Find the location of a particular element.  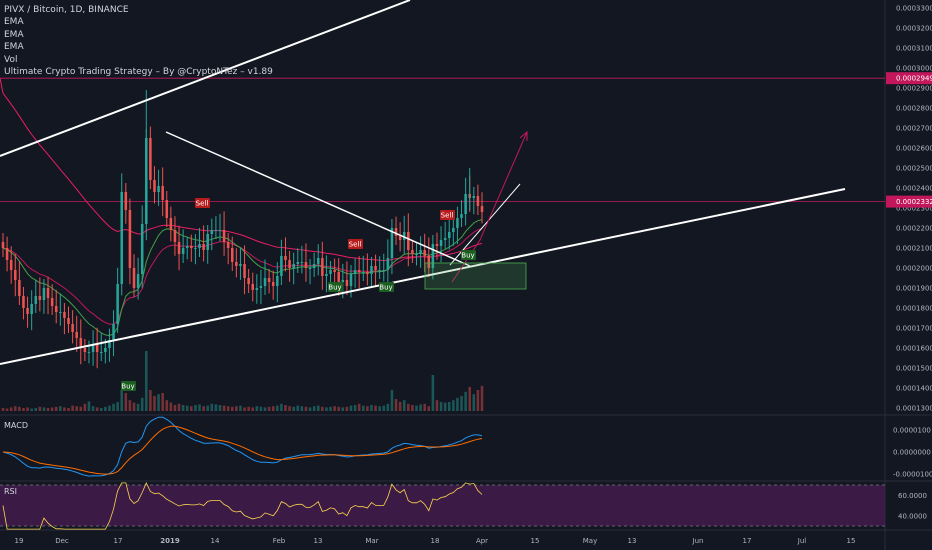

price-tick-label: 0.0002100 is located at coordinates (914, 249).